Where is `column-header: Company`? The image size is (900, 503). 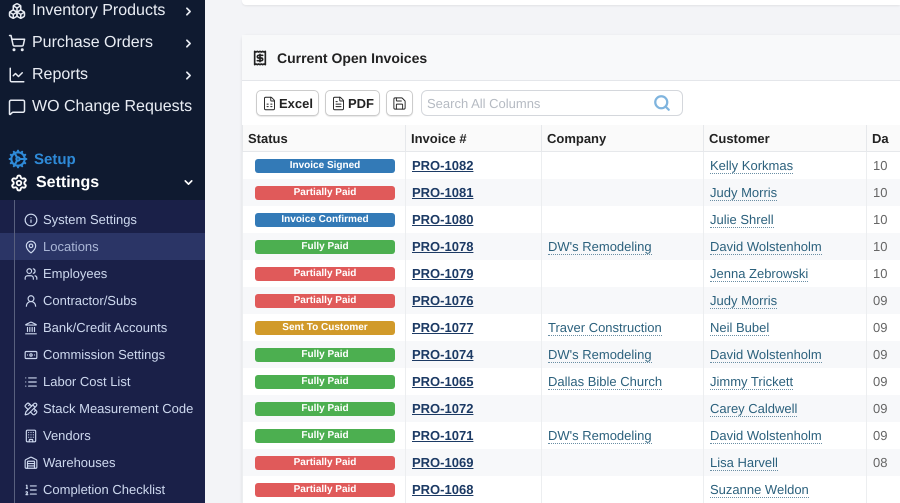 column-header: Company is located at coordinates (623, 138).